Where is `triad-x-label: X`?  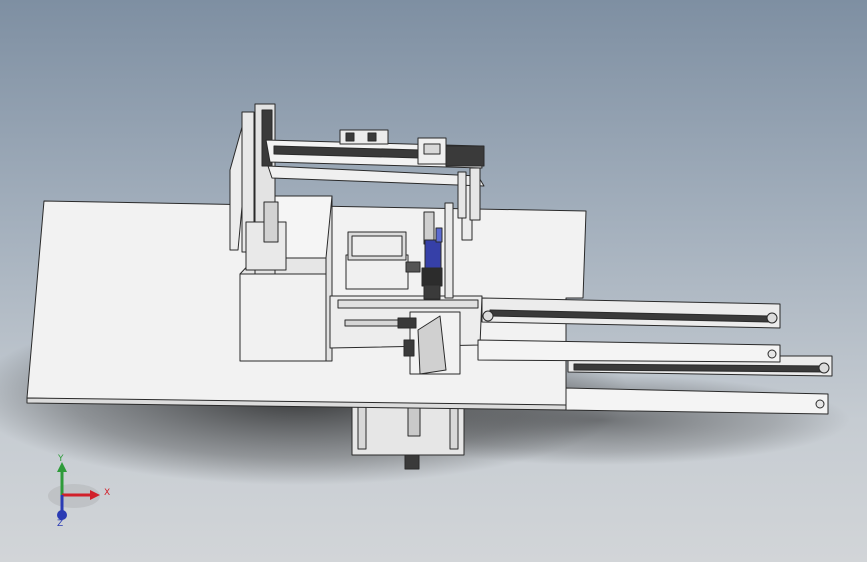
triad-x-label: X is located at coordinates (107, 493).